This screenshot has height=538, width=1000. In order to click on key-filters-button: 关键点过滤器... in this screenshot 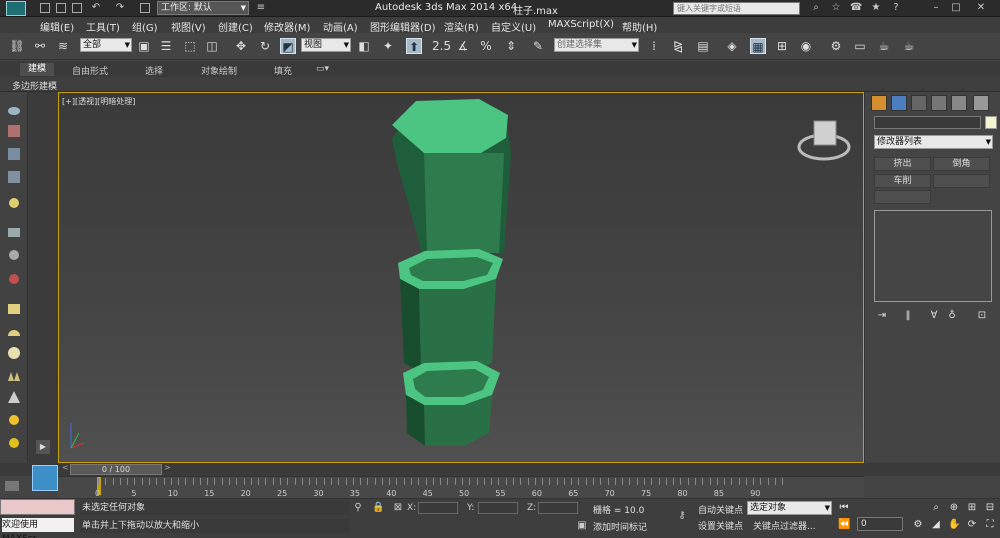, I will do `click(784, 525)`.